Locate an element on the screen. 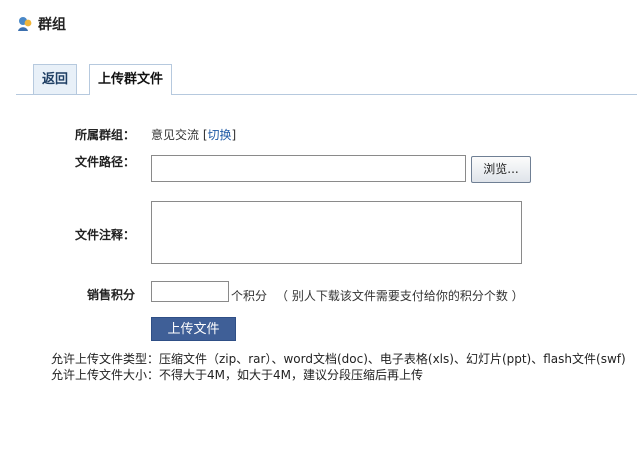 Image resolution: width=637 pixels, height=470 pixels. file-path-input is located at coordinates (308, 168).